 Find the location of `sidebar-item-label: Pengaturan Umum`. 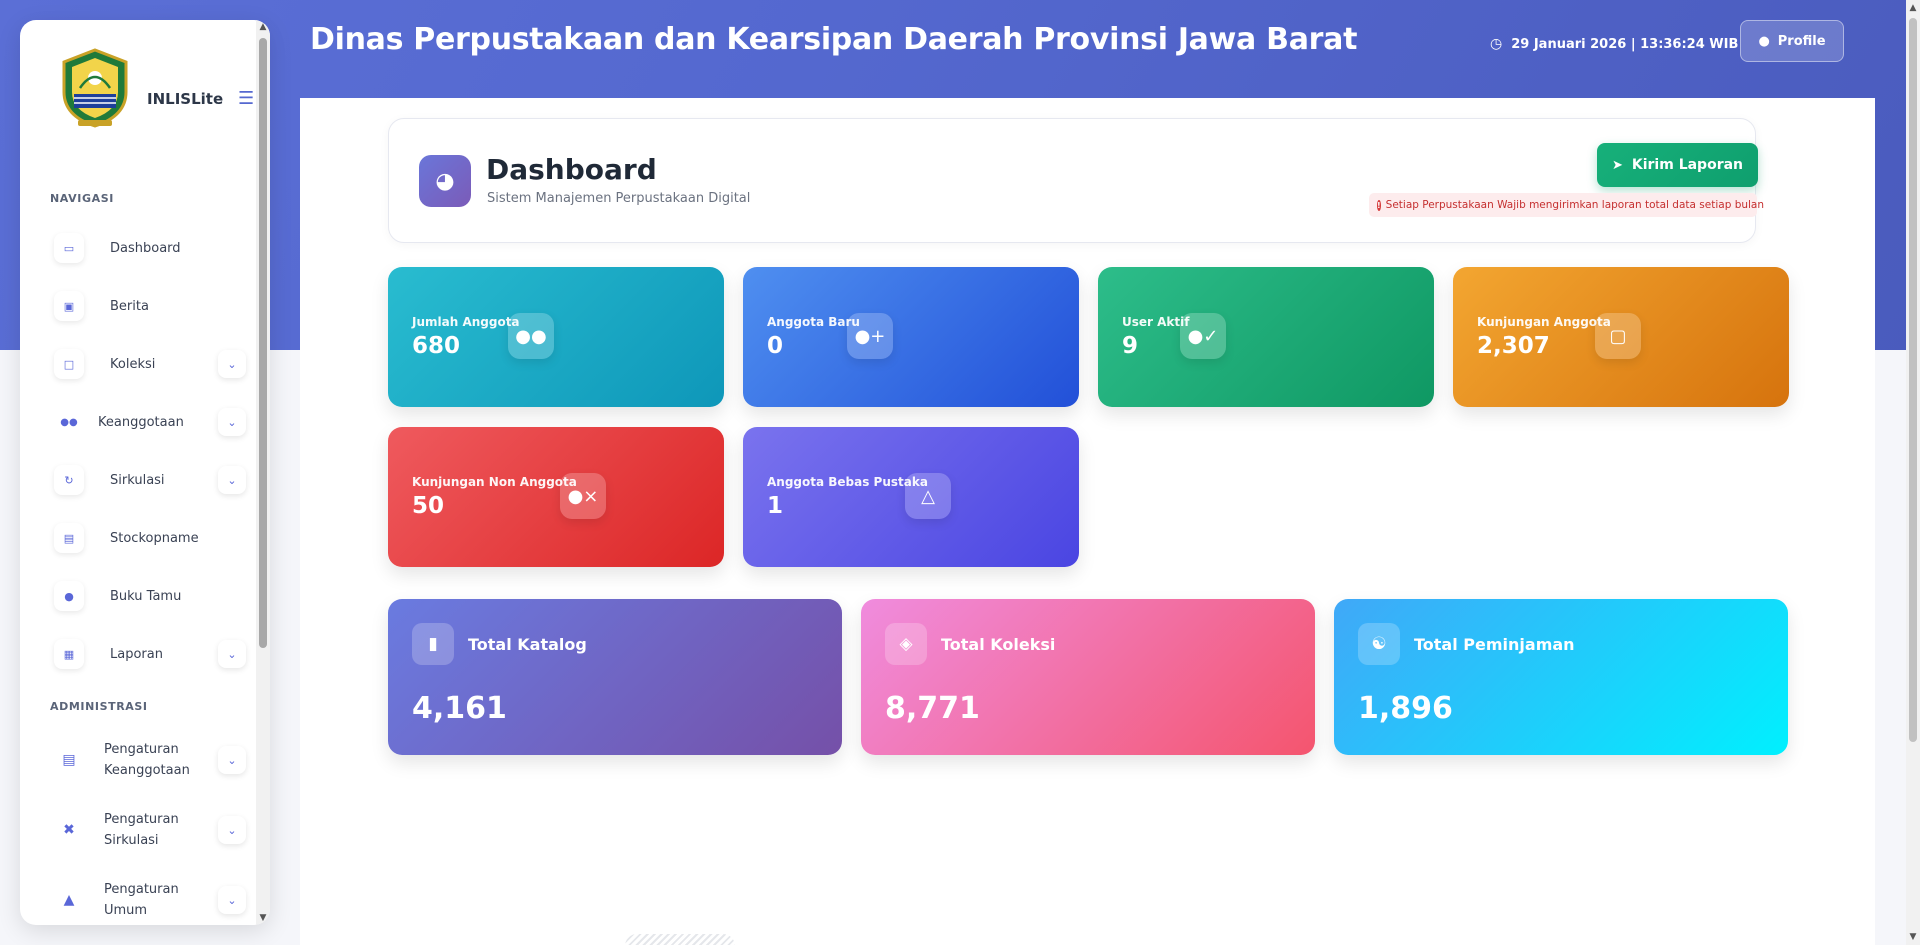

sidebar-item-label: Pengaturan Umum is located at coordinates (141, 900).